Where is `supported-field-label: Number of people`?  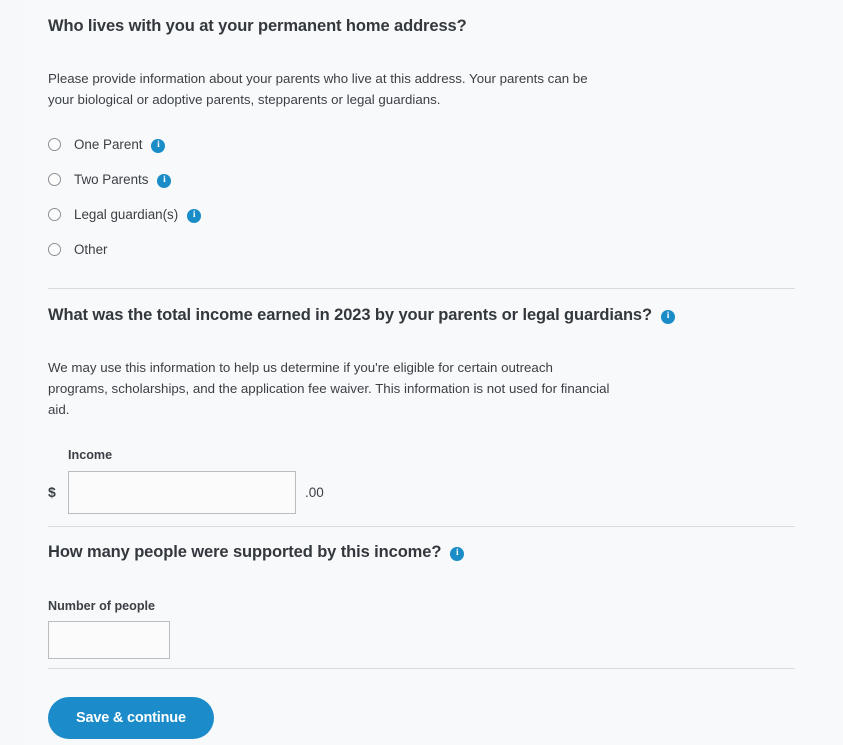 supported-field-label: Number of people is located at coordinates (102, 605).